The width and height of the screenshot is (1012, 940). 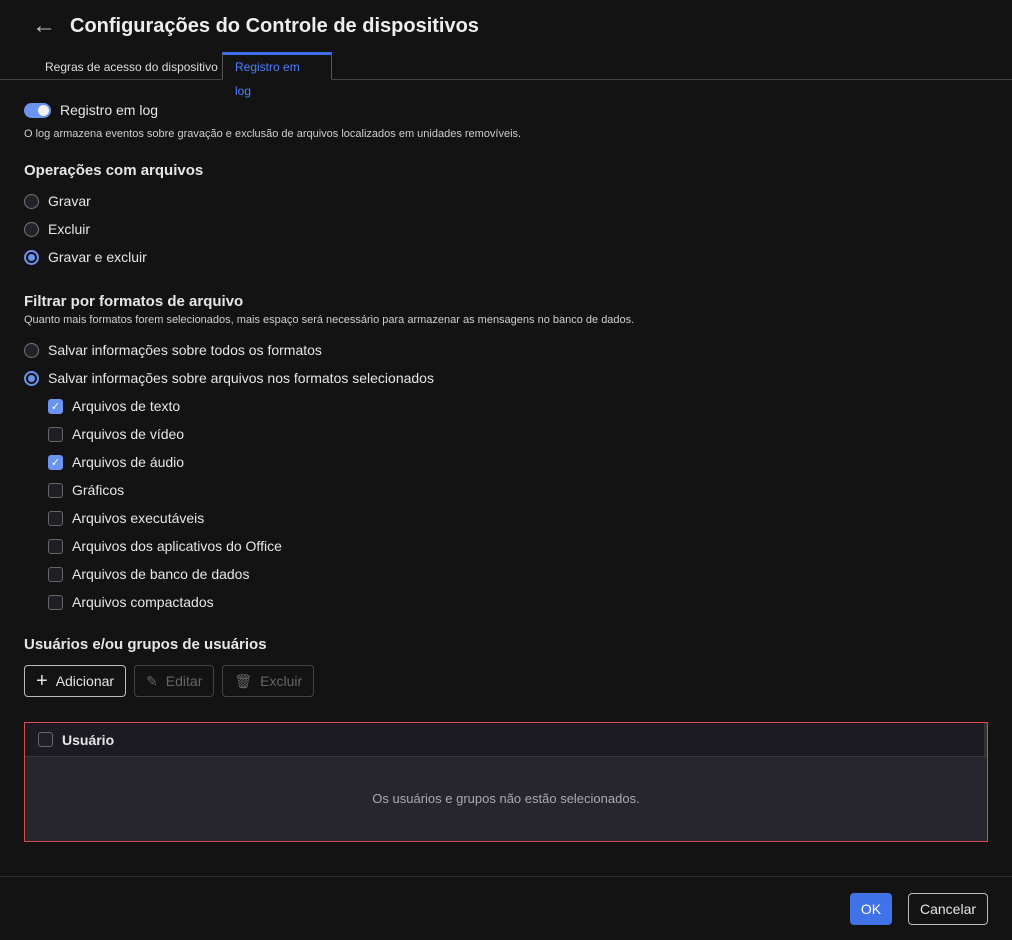 What do you see at coordinates (69, 201) in the screenshot?
I see `option-label: Gravar` at bounding box center [69, 201].